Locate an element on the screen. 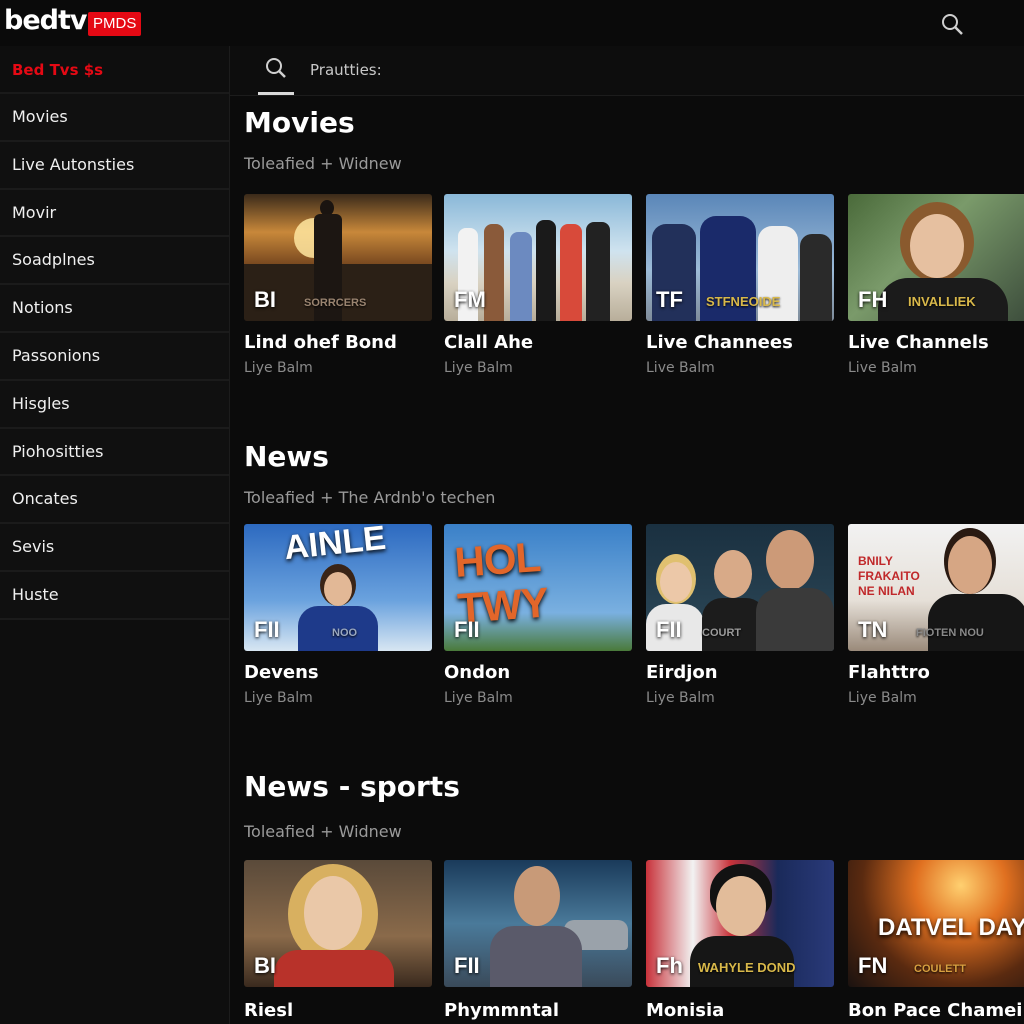  card-overlay-text: INVALLIEK is located at coordinates (942, 301).